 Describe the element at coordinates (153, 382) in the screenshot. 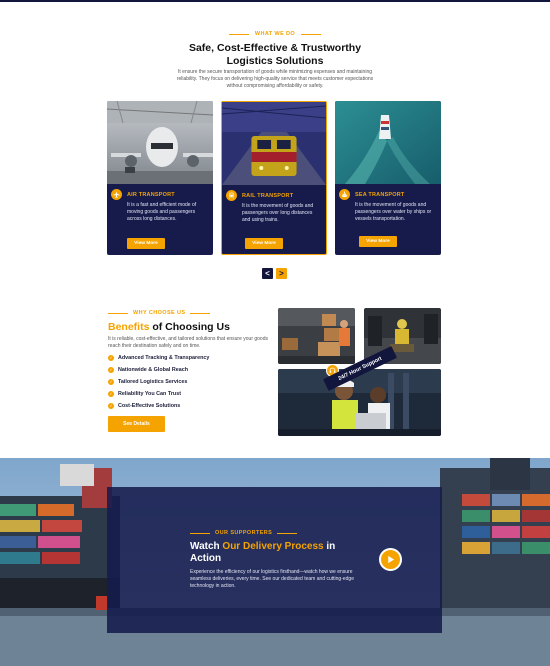

I see `feature-label: Tailored Logistics Services` at that location.